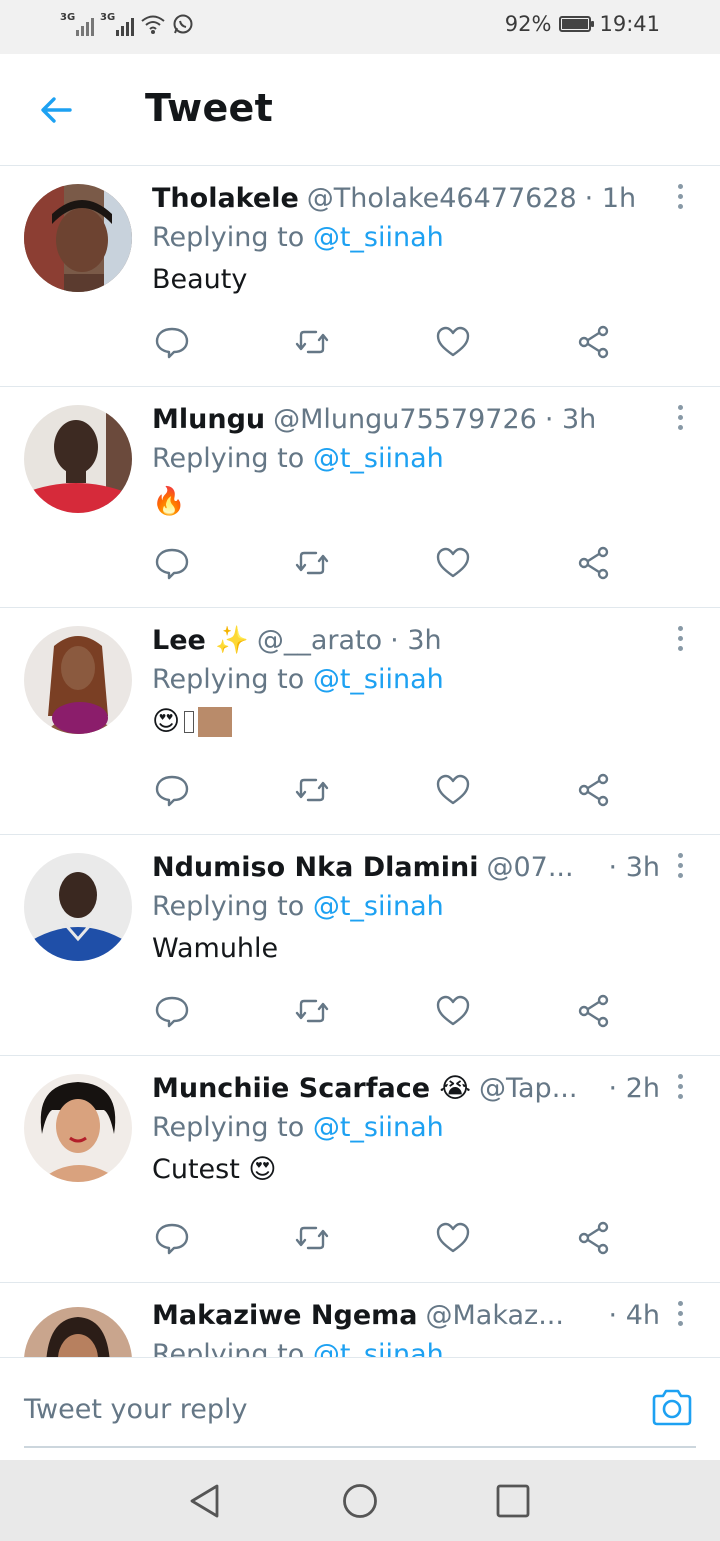 The image size is (720, 1541). What do you see at coordinates (629, 24) in the screenshot?
I see `clock: 19:41` at bounding box center [629, 24].